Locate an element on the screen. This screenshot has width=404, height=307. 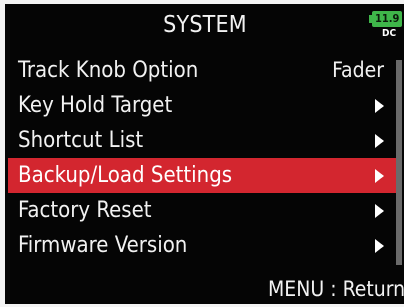
menu-item-firmware-version: Firmware Version is located at coordinates (202, 245).